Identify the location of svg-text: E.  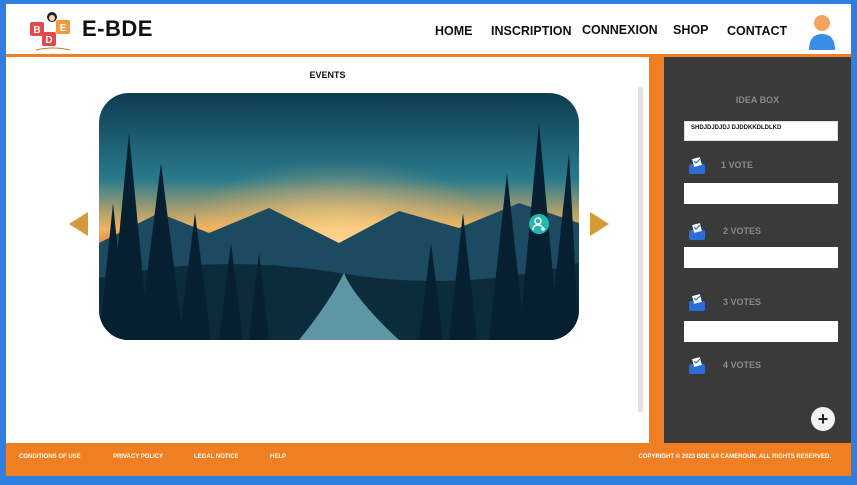
(63, 28).